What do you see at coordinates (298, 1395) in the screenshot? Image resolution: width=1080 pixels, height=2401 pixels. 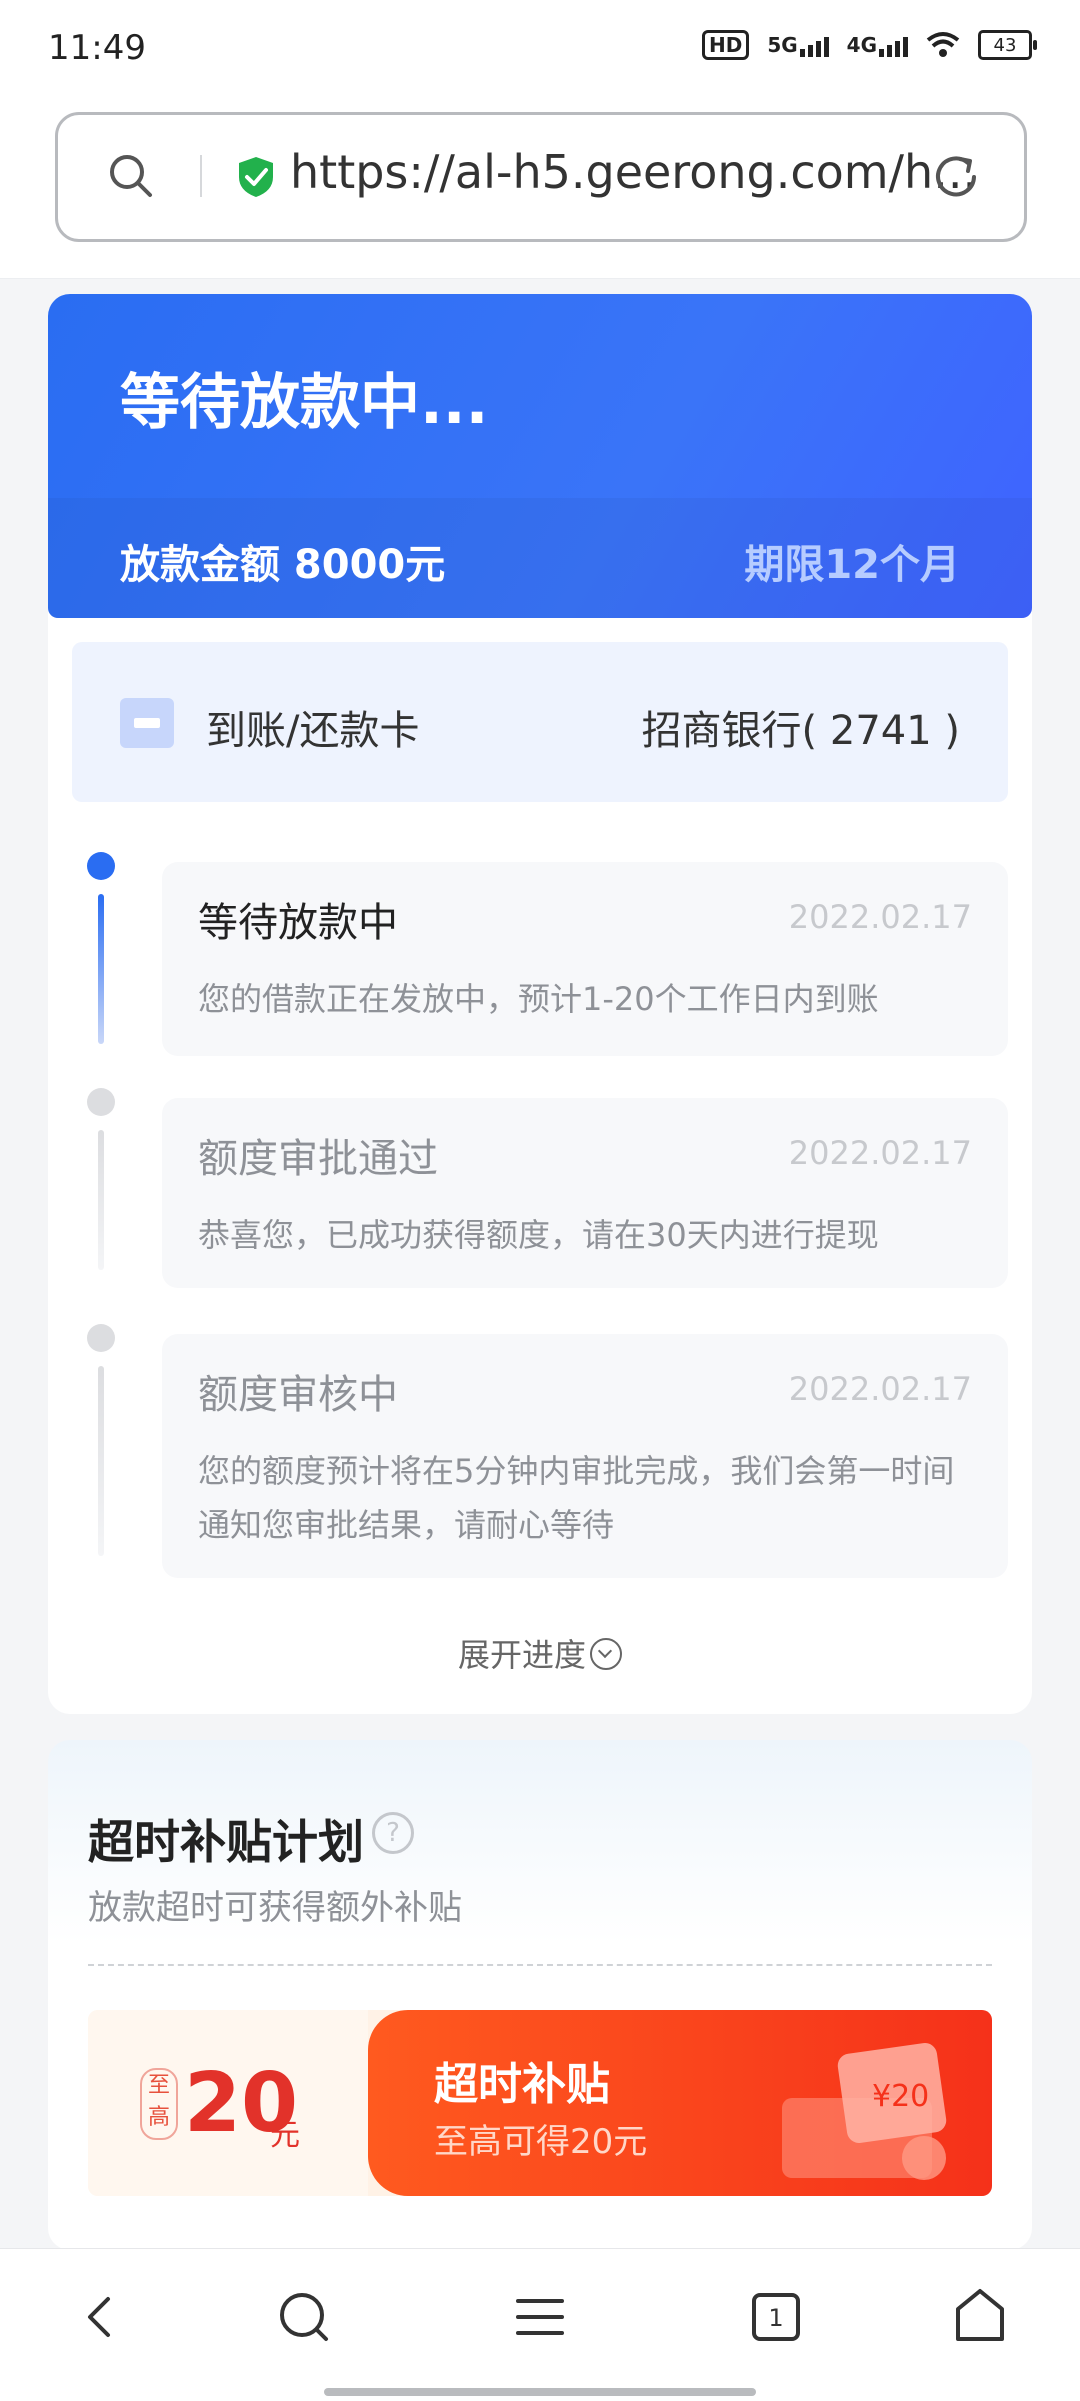 I see `timeline-title: 额度审核中` at bounding box center [298, 1395].